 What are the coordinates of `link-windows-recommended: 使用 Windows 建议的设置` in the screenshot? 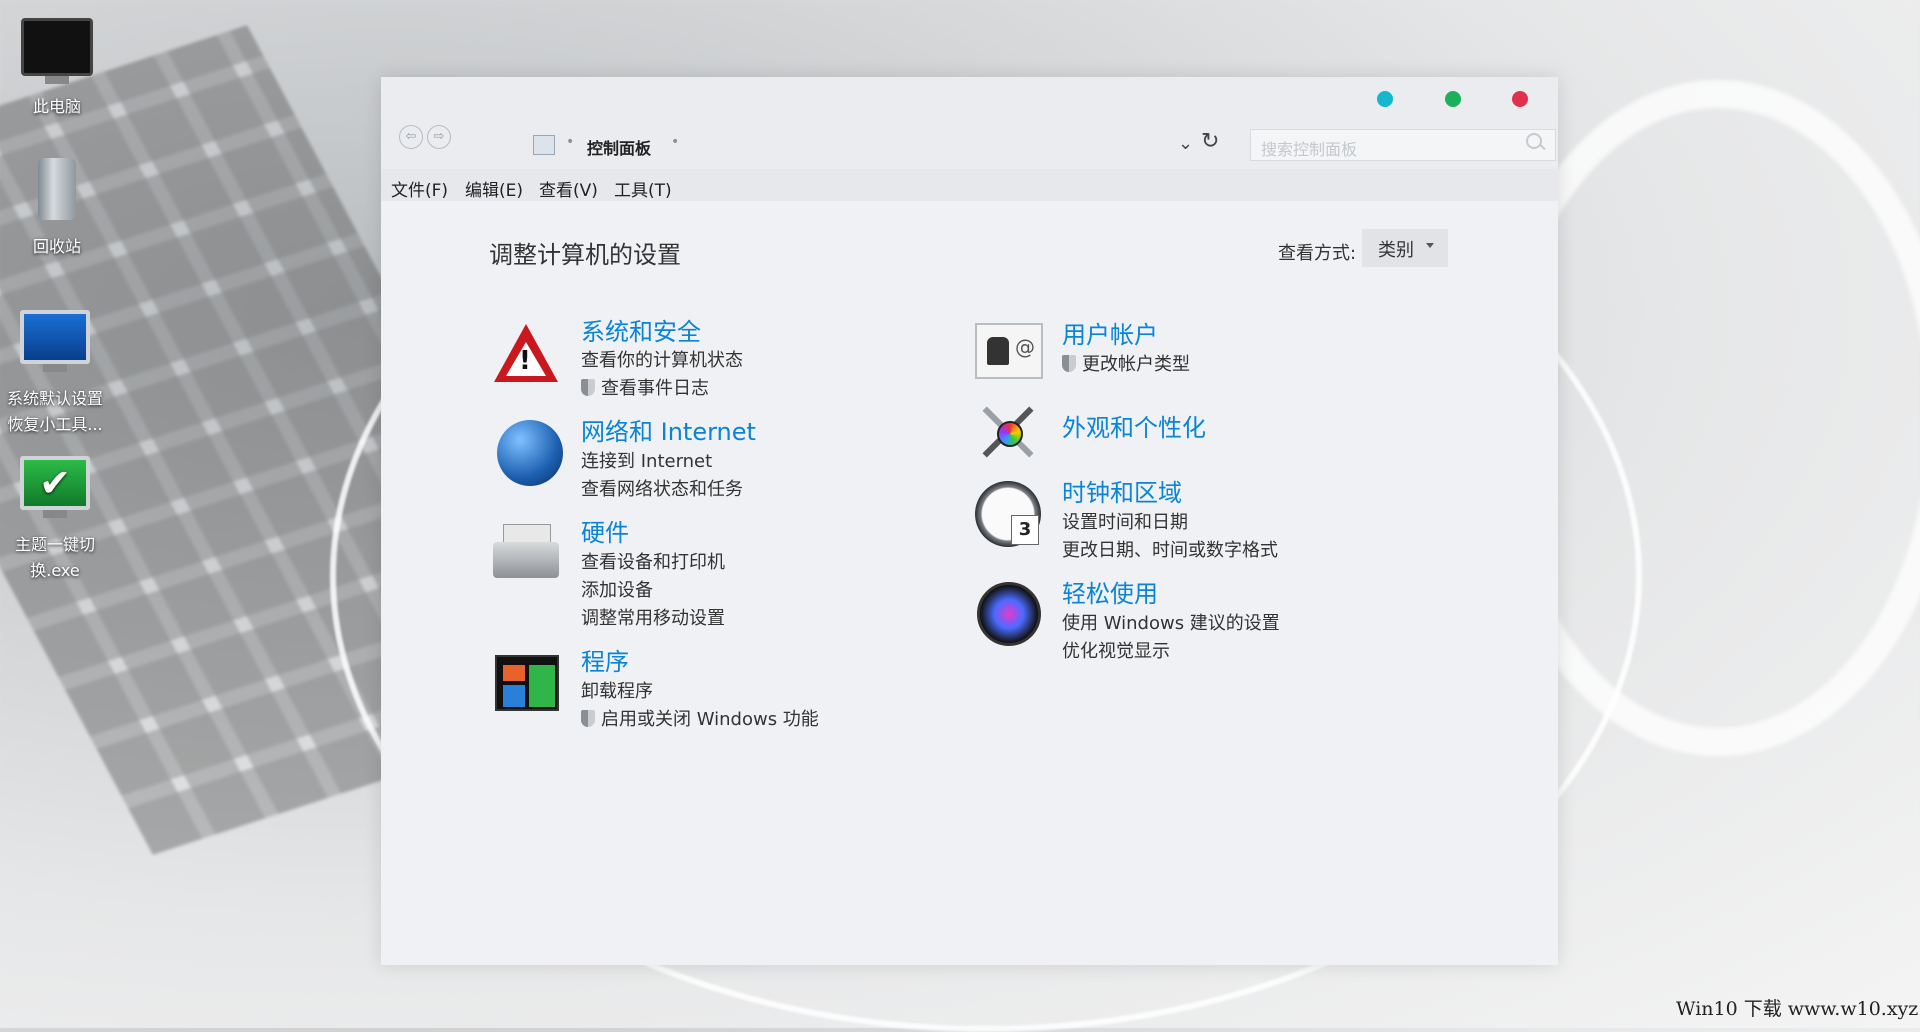 It's located at (1171, 622).